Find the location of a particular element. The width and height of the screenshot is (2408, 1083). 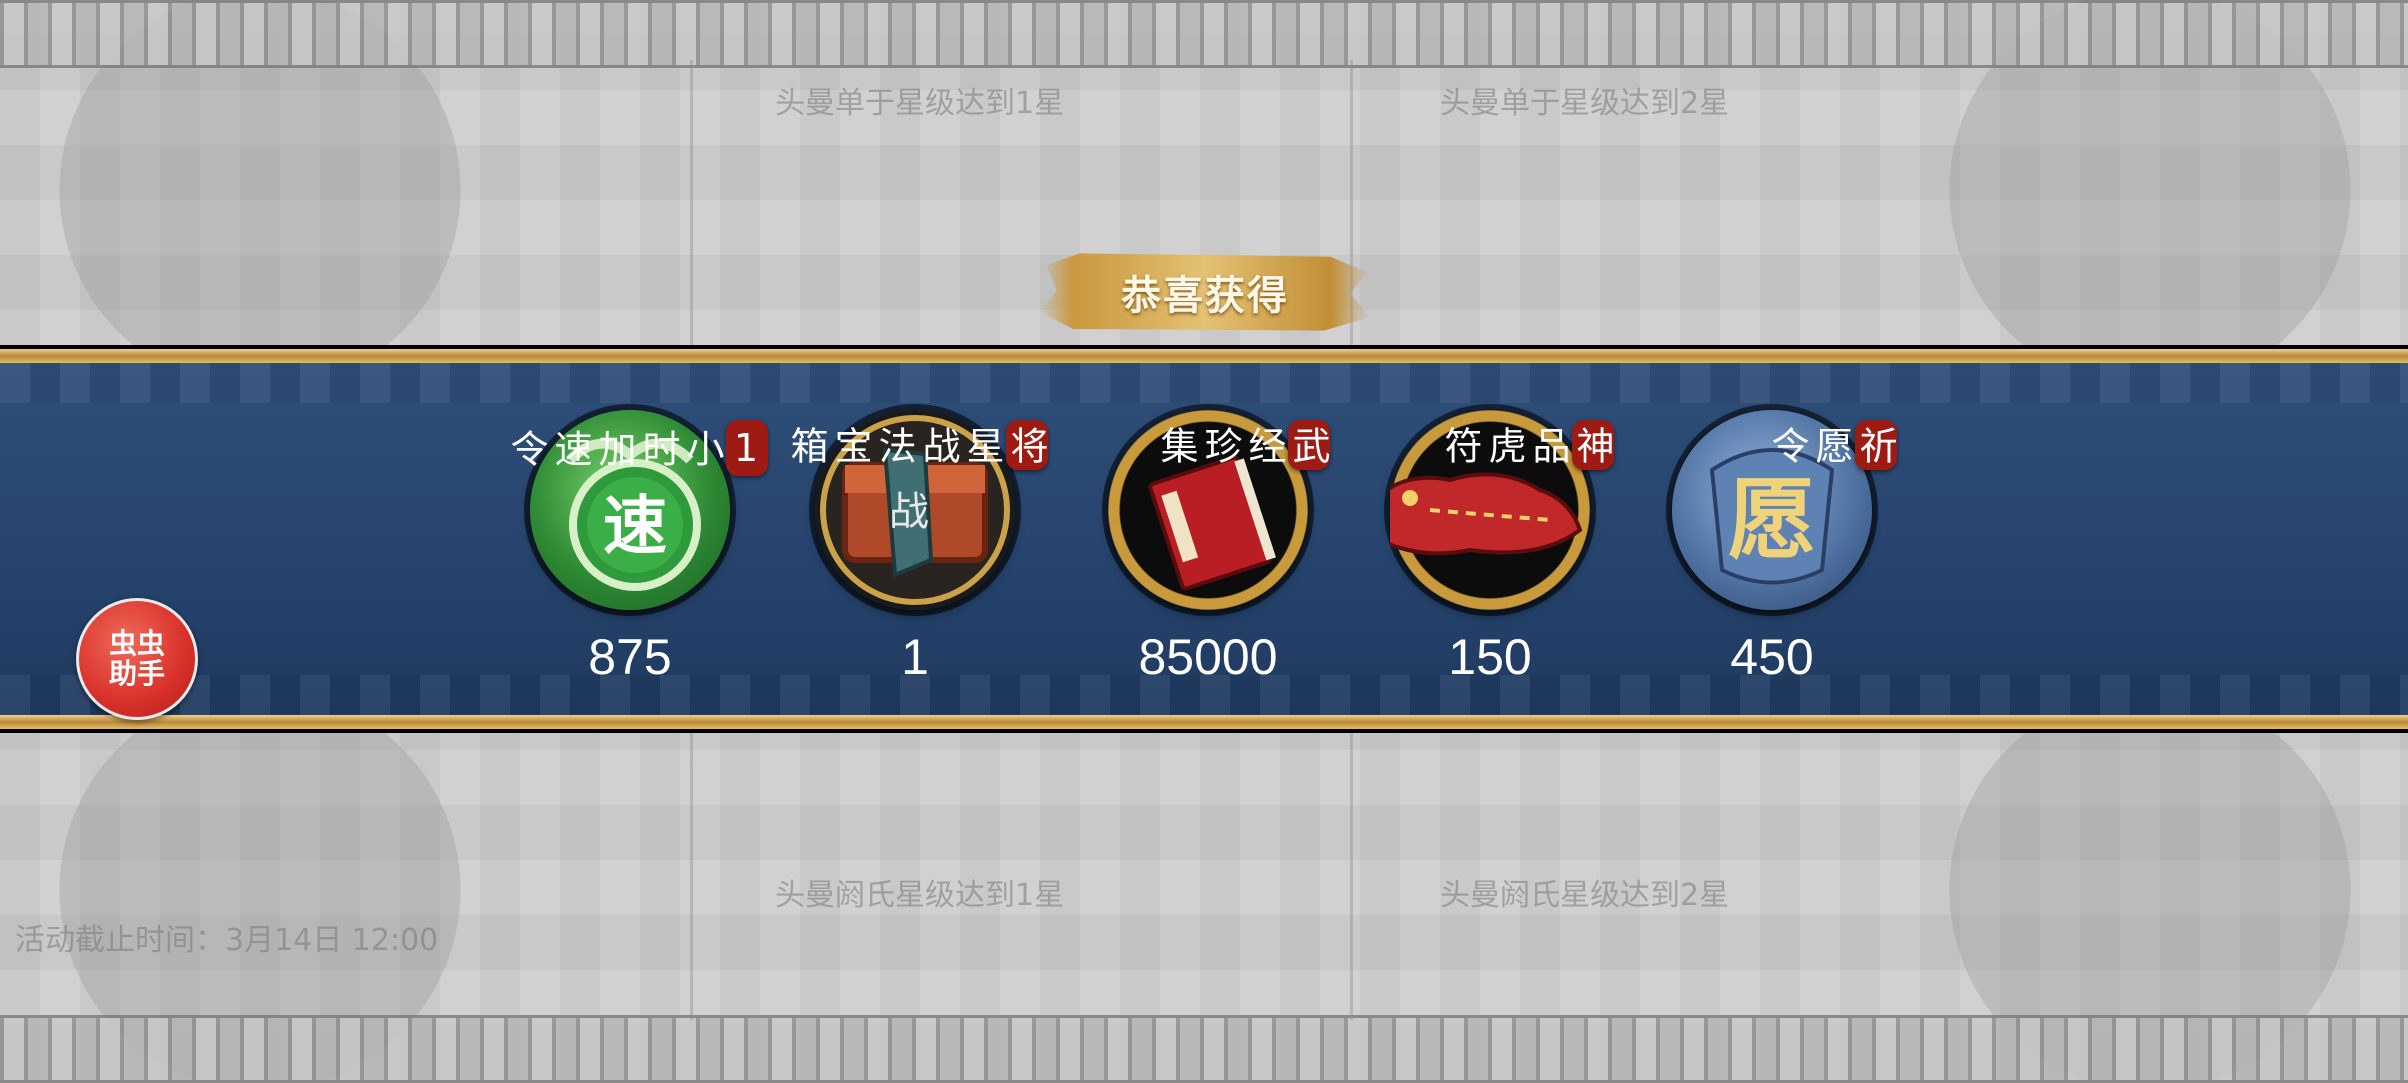

bg-task-text: 头曼单于星级达到2星 is located at coordinates (1585, 103).